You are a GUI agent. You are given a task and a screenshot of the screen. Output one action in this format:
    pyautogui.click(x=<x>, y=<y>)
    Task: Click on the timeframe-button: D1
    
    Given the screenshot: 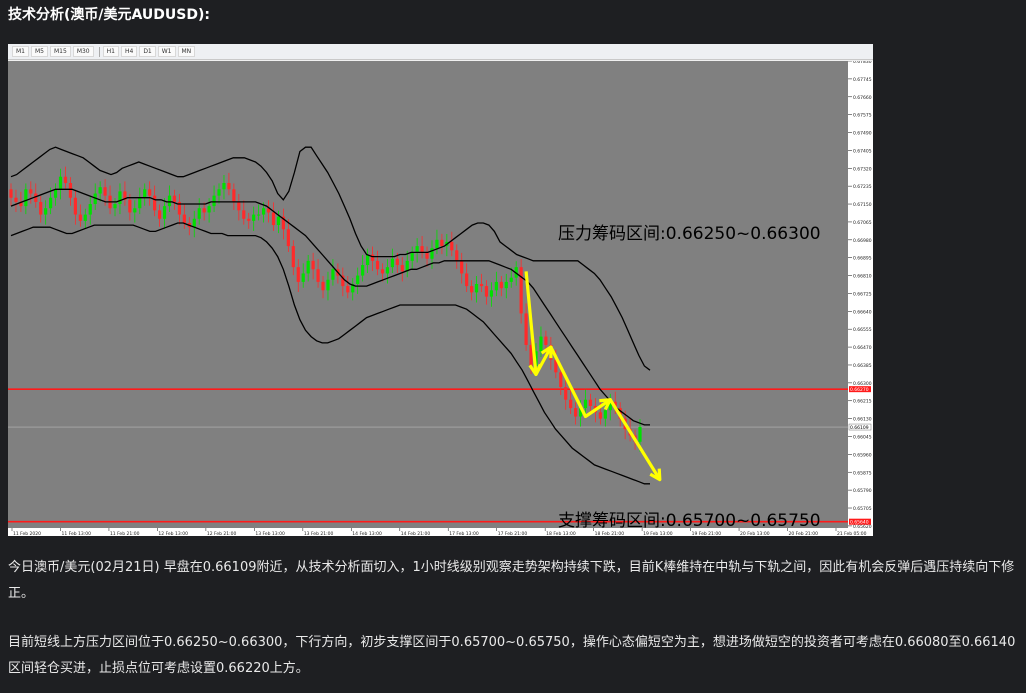 What is the action you would take?
    pyautogui.click(x=147, y=51)
    